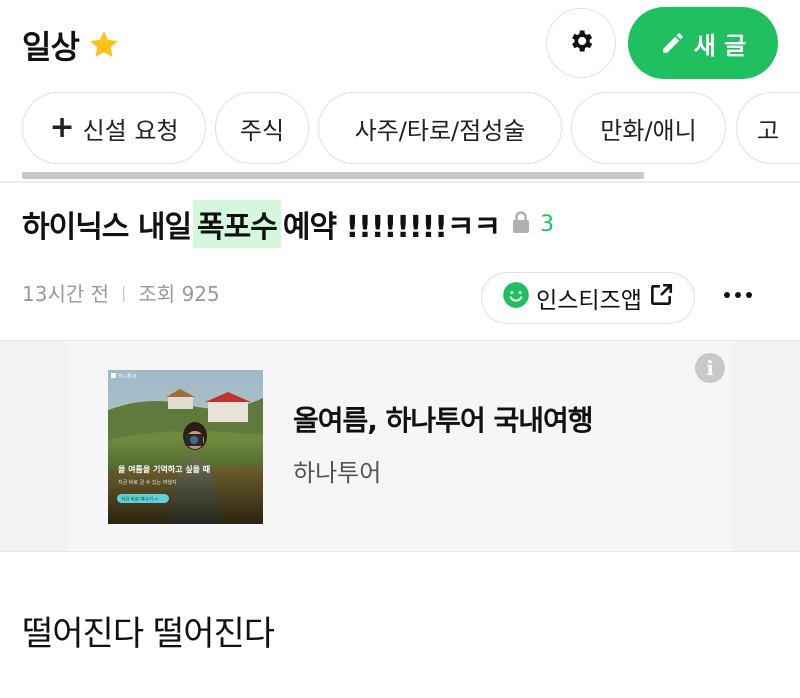  Describe the element at coordinates (400, 182) in the screenshot. I see `divider` at that location.